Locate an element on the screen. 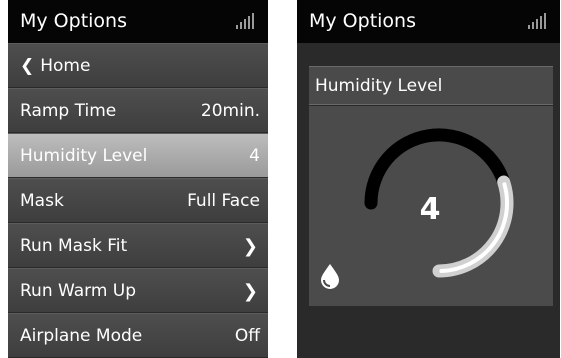 This screenshot has width=561, height=358. menu-item-label: Run Mask Fit is located at coordinates (74, 246).